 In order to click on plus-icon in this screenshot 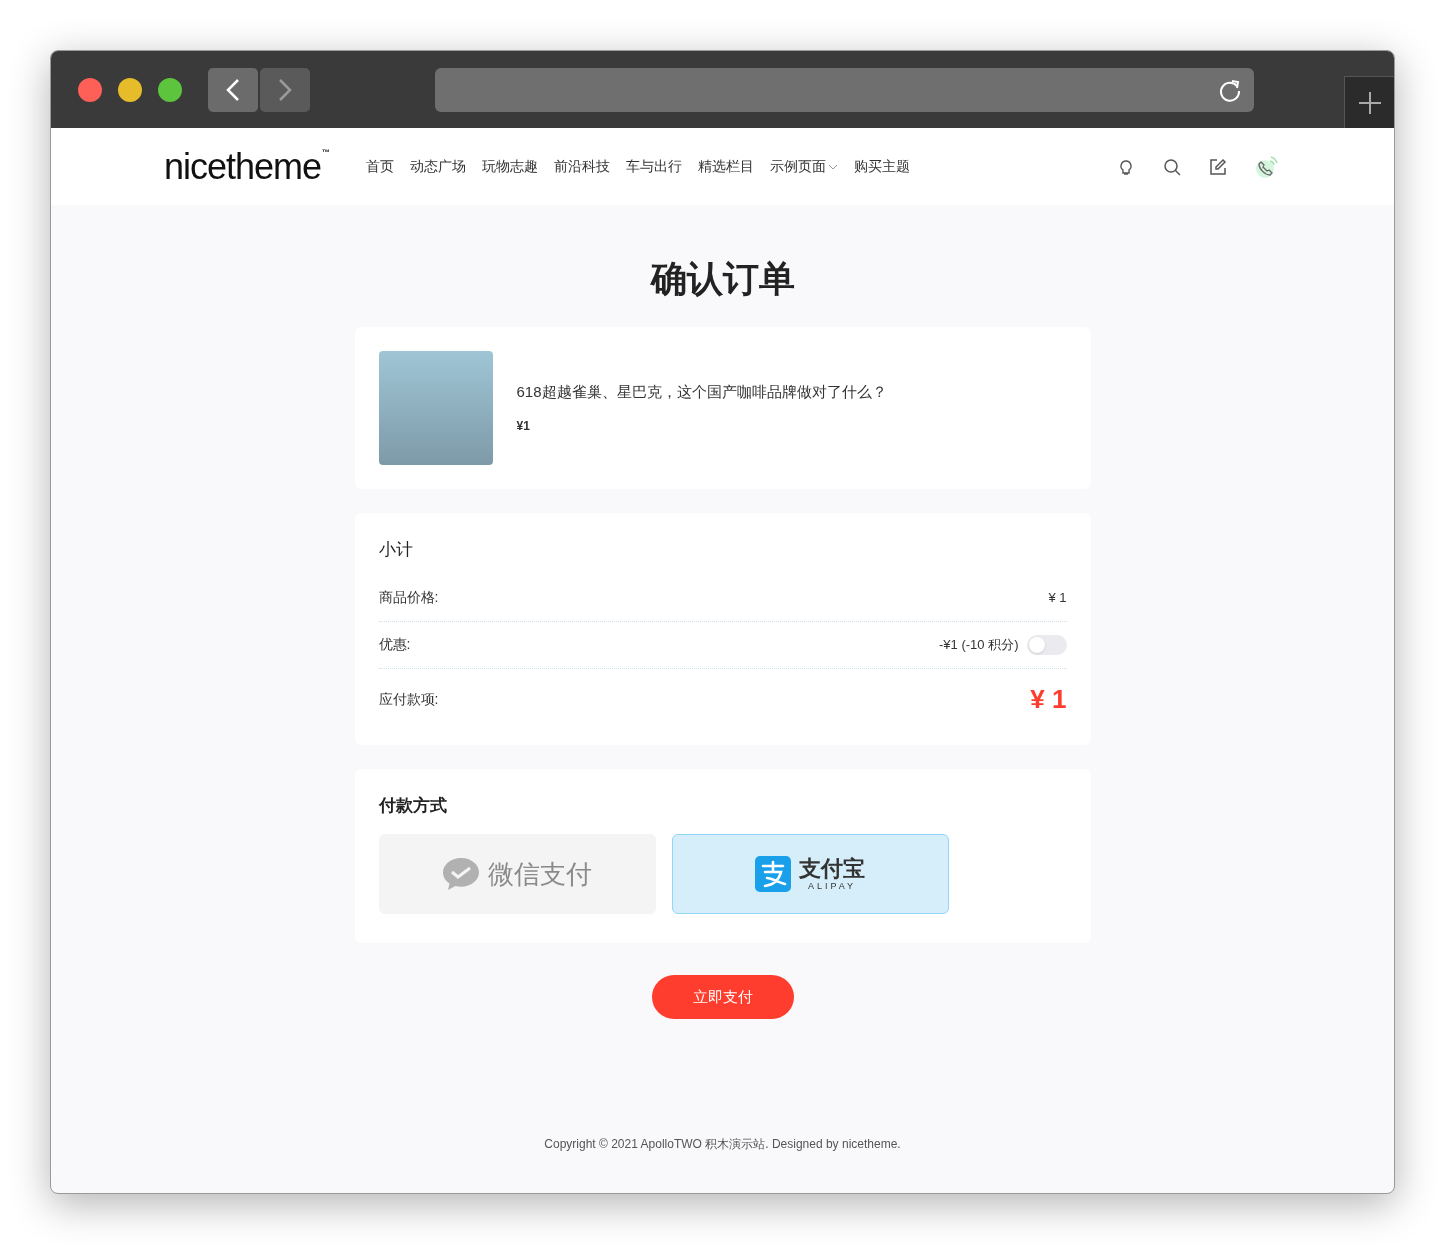, I will do `click(1369, 102)`.